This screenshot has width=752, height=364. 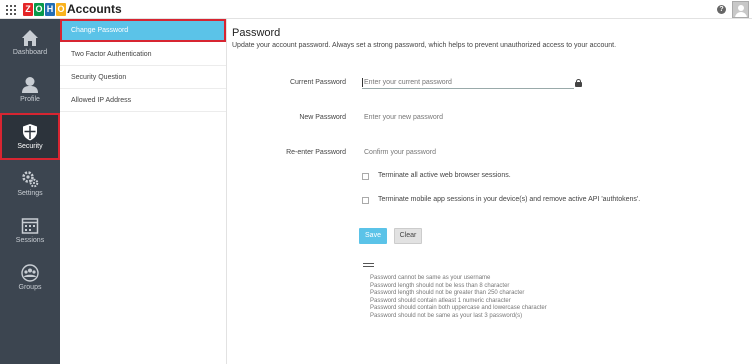 What do you see at coordinates (143, 30) in the screenshot?
I see `subnav-item-change-password: Change Password` at bounding box center [143, 30].